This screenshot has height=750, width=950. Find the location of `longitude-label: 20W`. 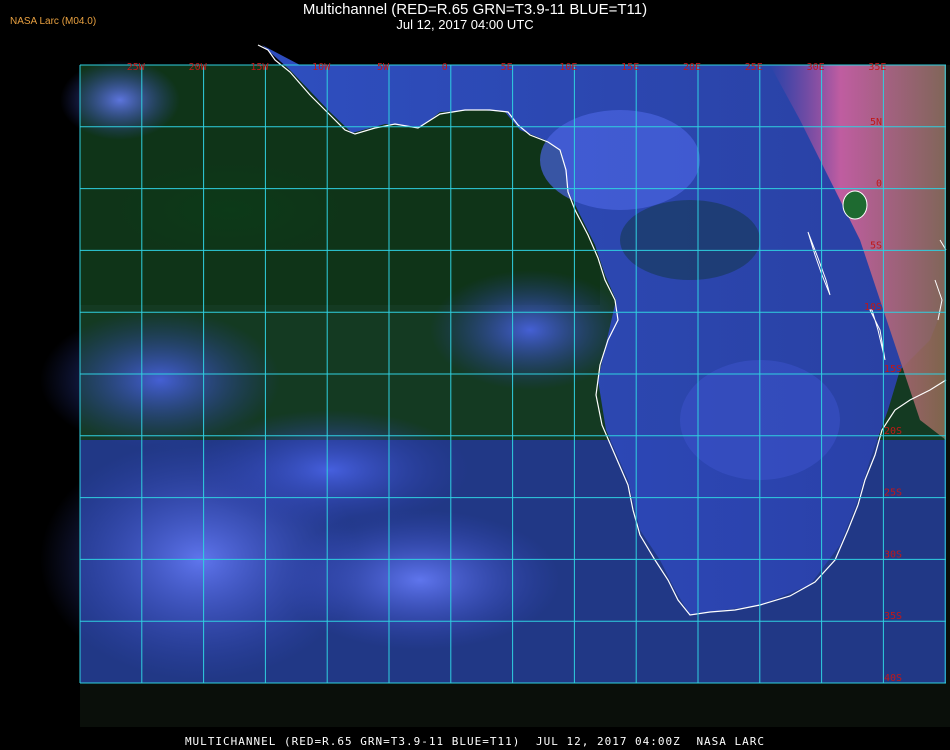

longitude-label: 20W is located at coordinates (198, 67).